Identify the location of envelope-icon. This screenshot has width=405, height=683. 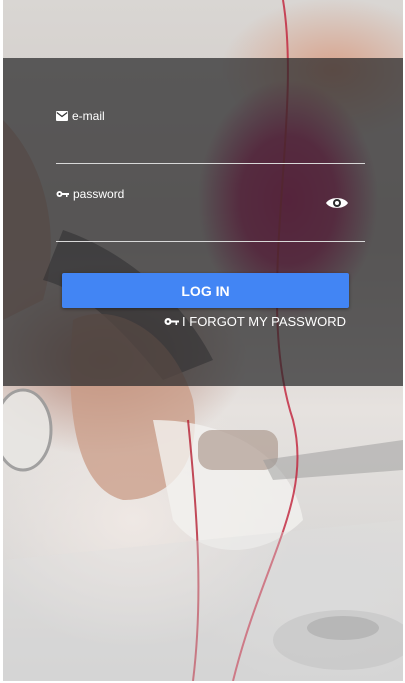
(62, 116).